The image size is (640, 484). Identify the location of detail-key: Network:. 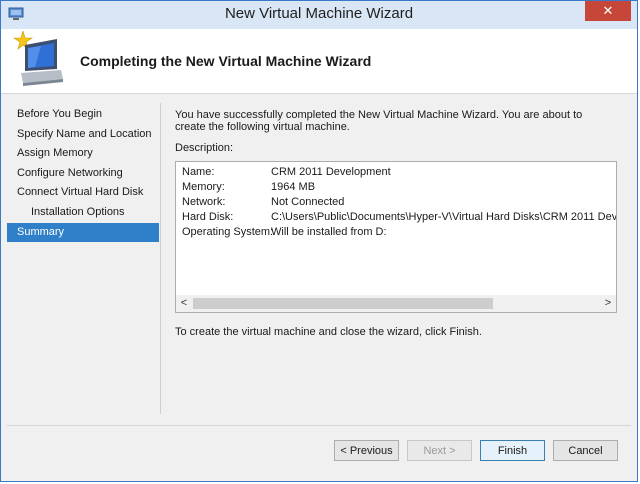
(204, 202).